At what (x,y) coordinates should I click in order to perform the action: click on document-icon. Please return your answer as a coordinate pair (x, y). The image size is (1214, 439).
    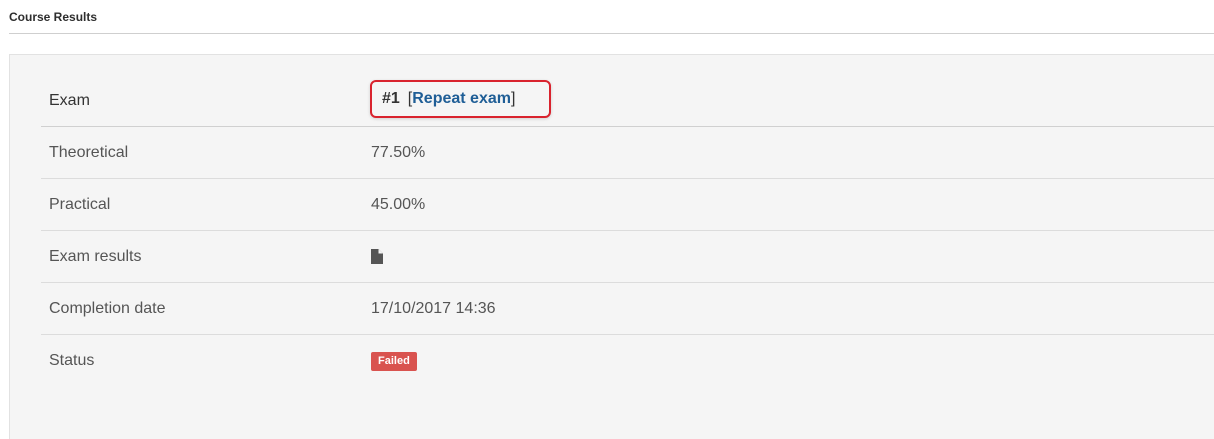
    Looking at the image, I should click on (377, 256).